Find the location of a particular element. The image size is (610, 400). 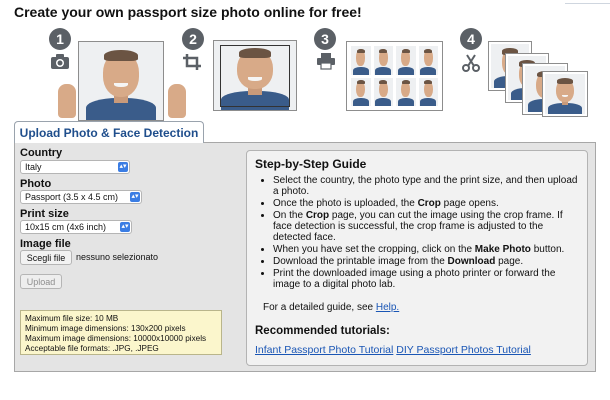

step-2-photo is located at coordinates (255, 75).